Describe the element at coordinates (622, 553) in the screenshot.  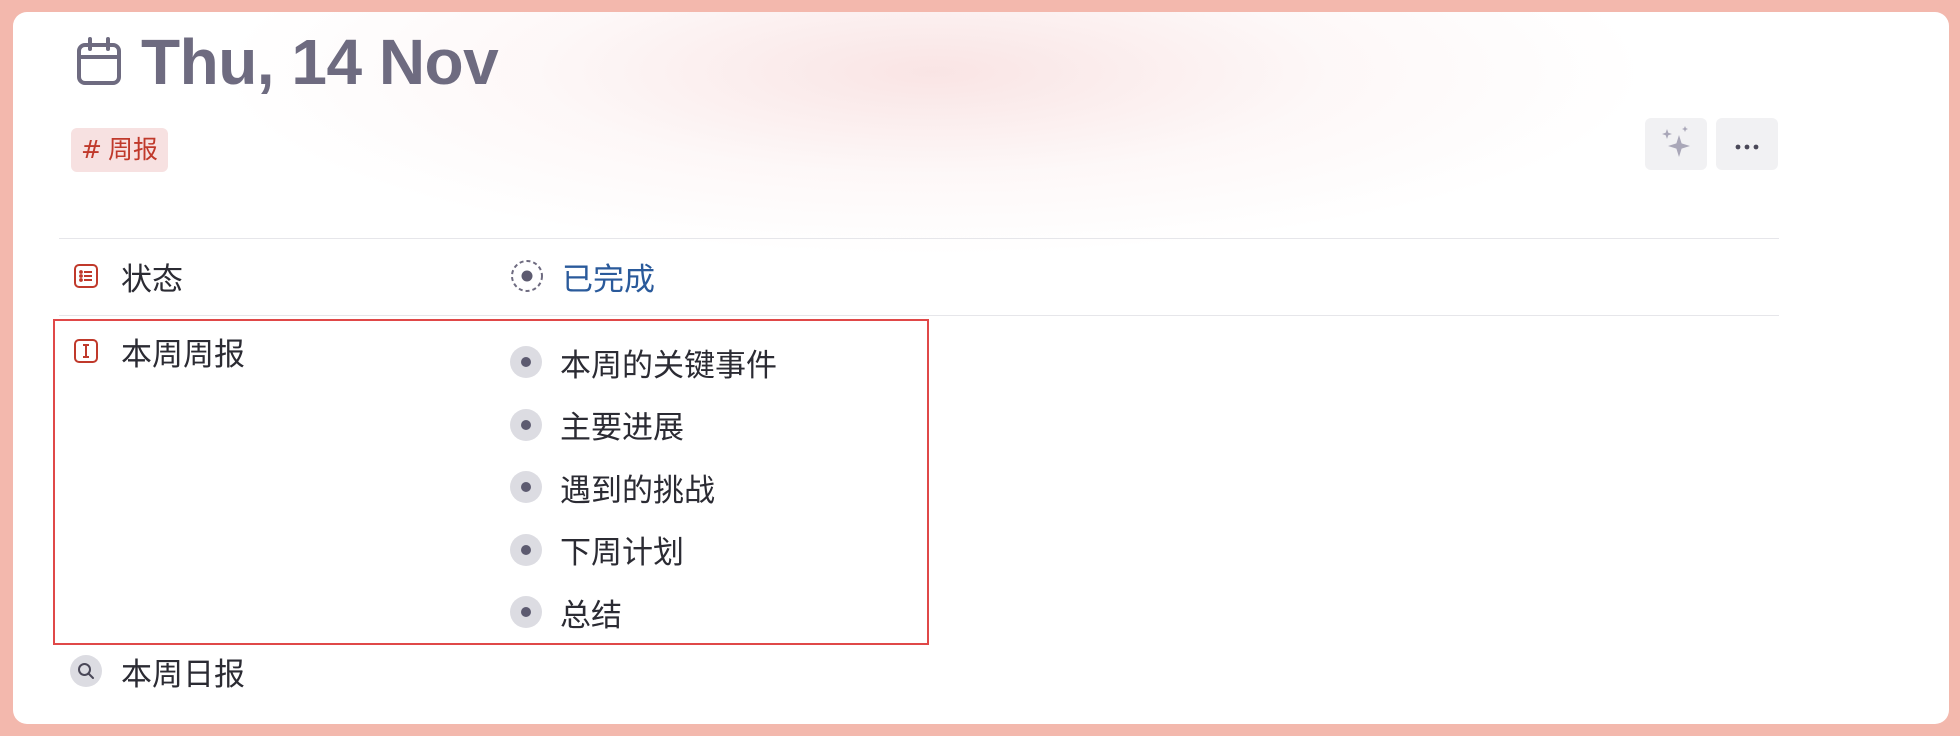
I see `list-item-text: 下周计划` at that location.